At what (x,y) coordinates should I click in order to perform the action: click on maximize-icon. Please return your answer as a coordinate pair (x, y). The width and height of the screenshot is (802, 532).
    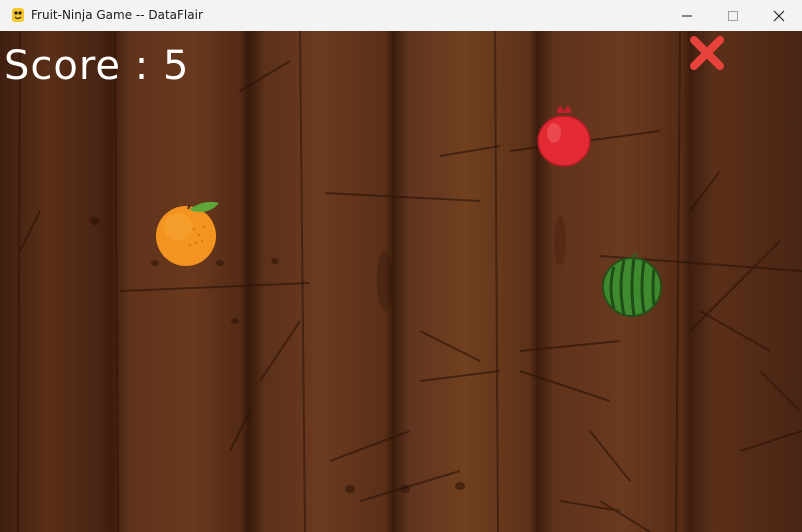
    Looking at the image, I should click on (733, 15).